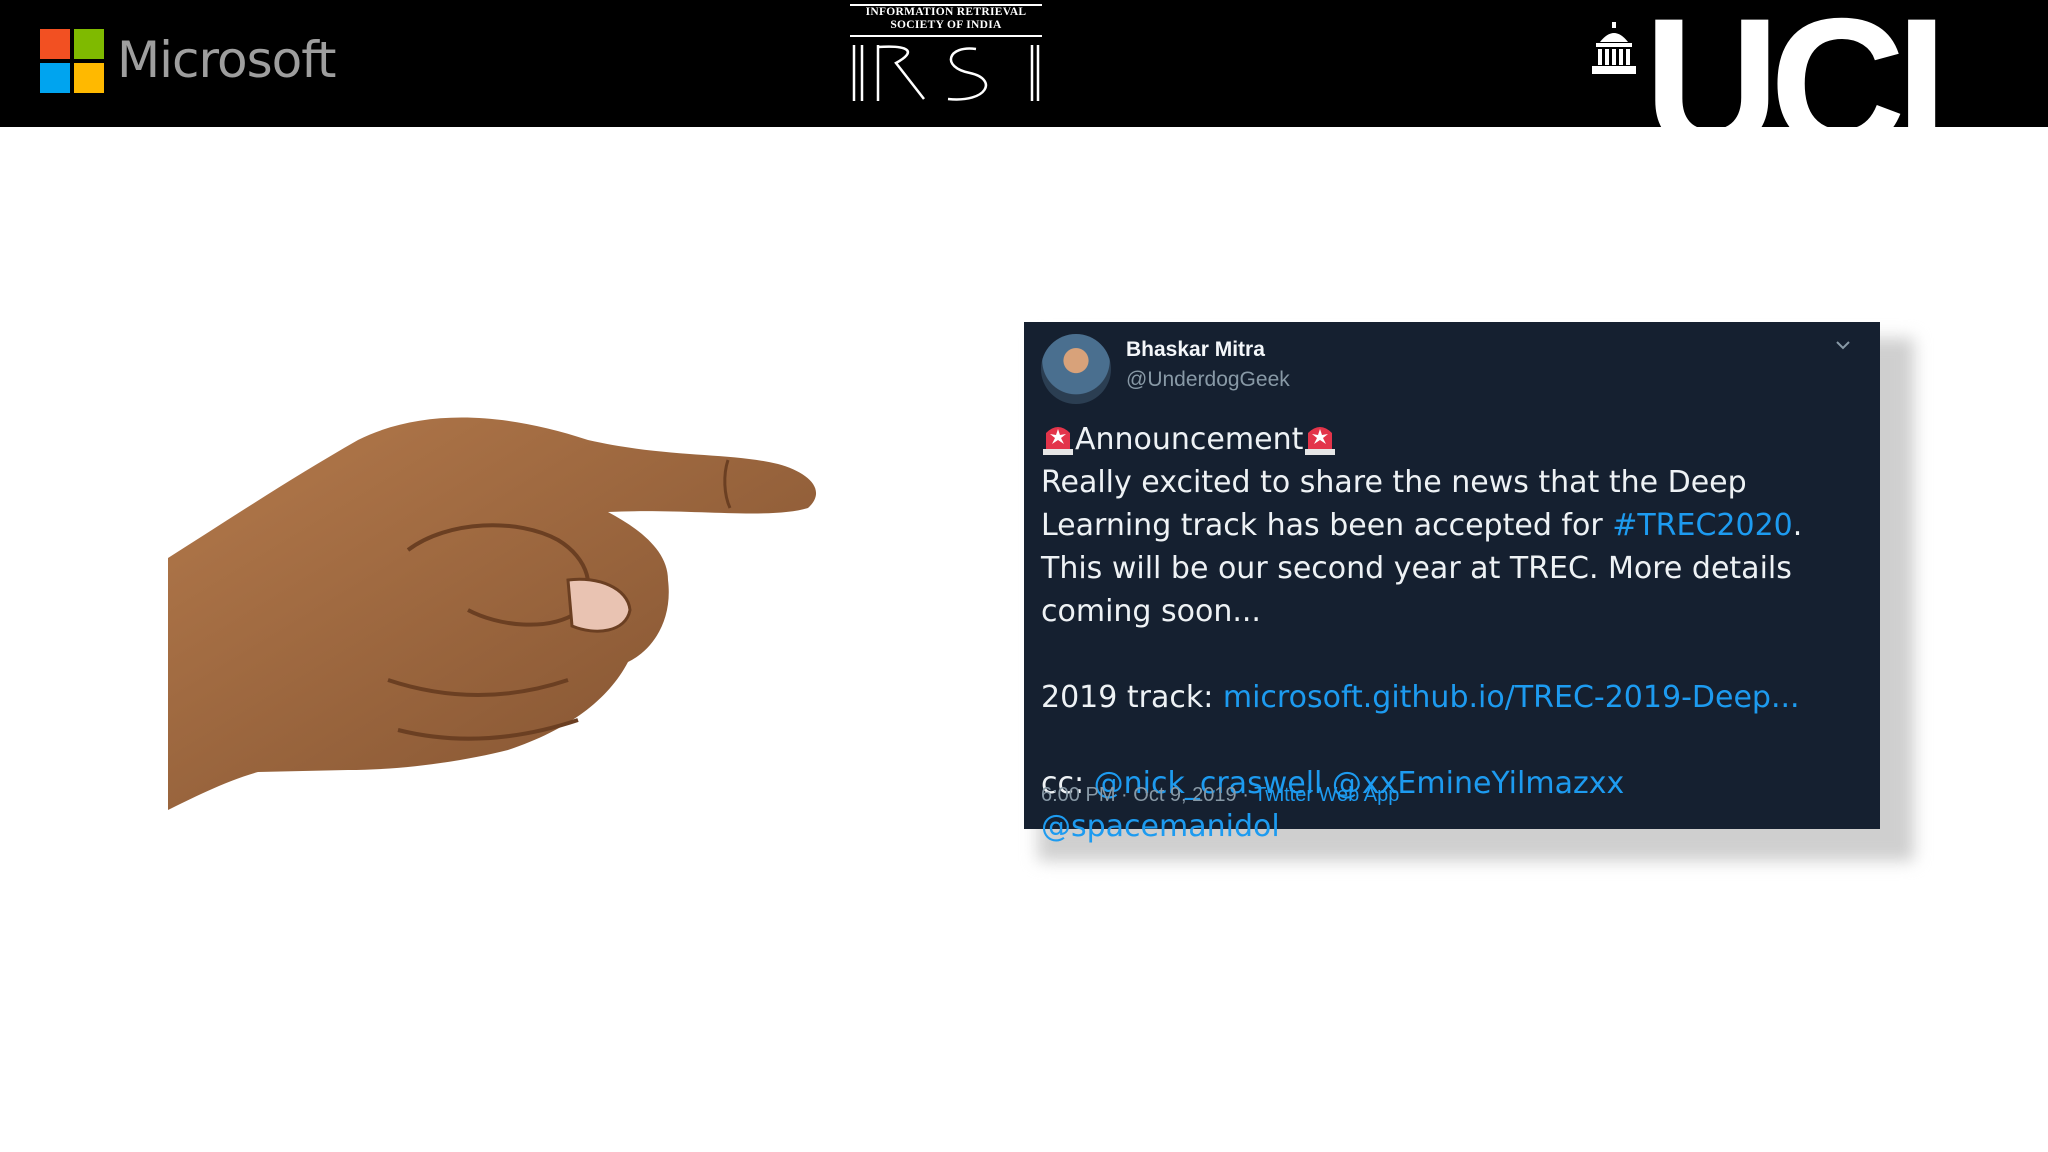  Describe the element at coordinates (1160, 826) in the screenshot. I see `mention-link: @spacemanidol` at that location.